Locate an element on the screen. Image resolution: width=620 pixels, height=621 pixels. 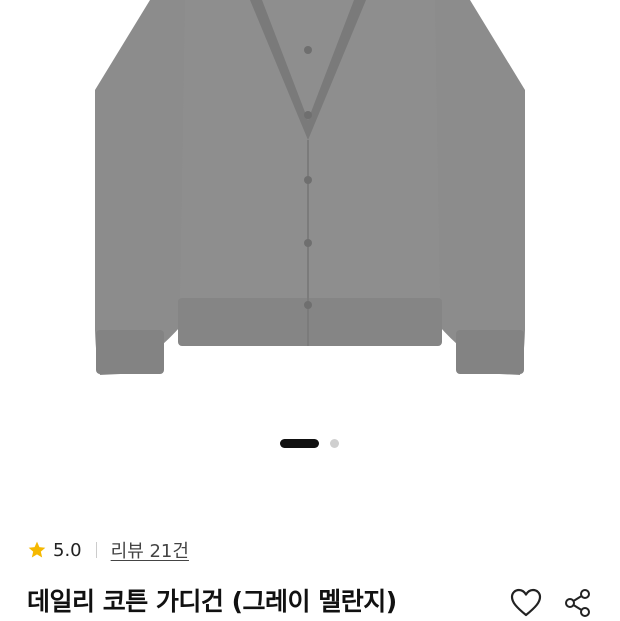
share-button is located at coordinates (578, 603).